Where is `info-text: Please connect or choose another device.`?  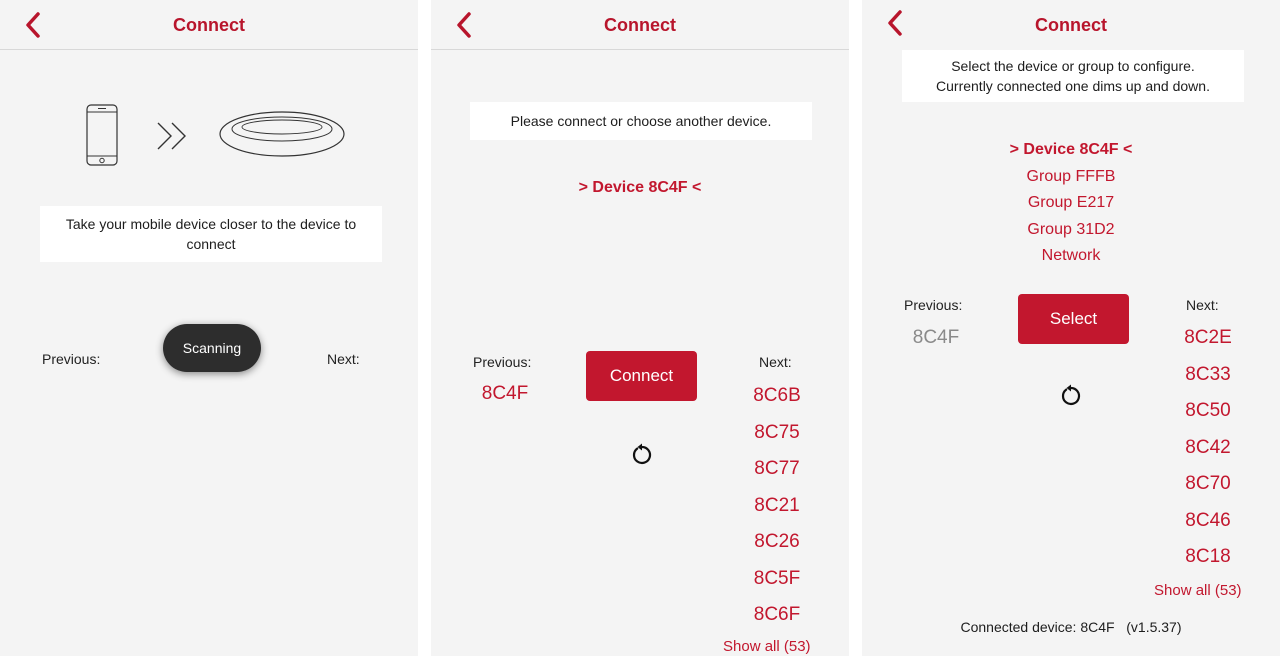 info-text: Please connect or choose another device. is located at coordinates (641, 121).